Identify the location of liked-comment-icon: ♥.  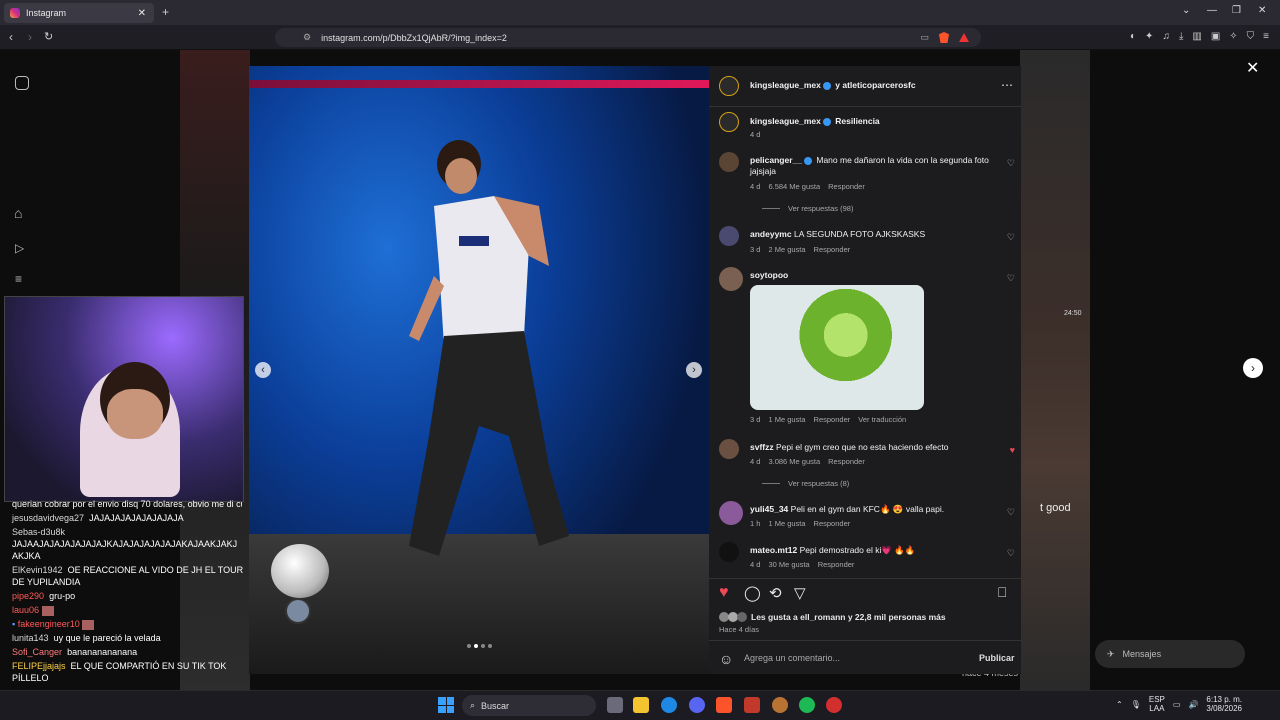
(1012, 450).